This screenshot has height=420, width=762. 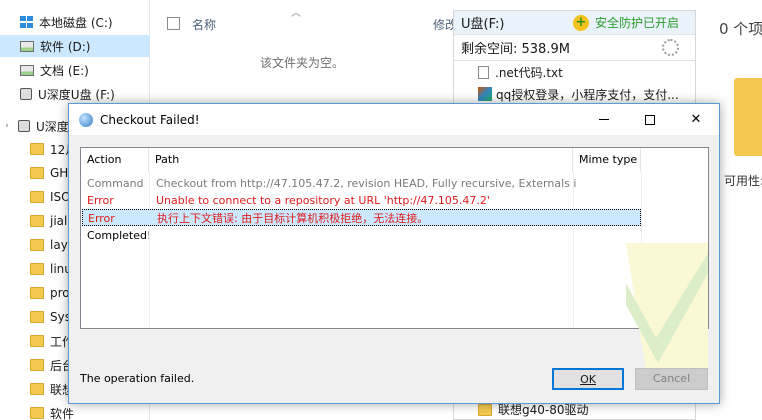 What do you see at coordinates (118, 235) in the screenshot?
I see `row-action: Completed!` at bounding box center [118, 235].